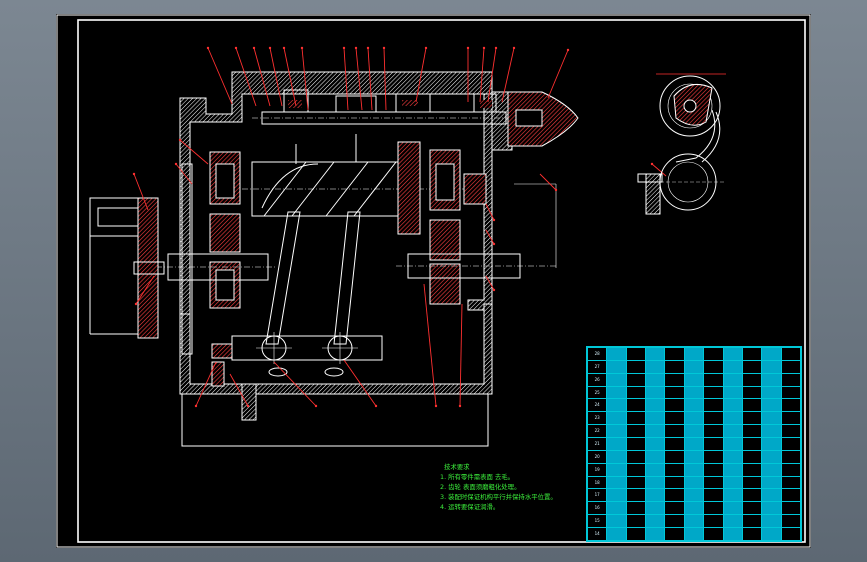 This screenshot has height=562, width=867. Describe the element at coordinates (480, 487) in the screenshot. I see `note-line: 2. 齿轮 表面须磨粗化处理。` at that location.